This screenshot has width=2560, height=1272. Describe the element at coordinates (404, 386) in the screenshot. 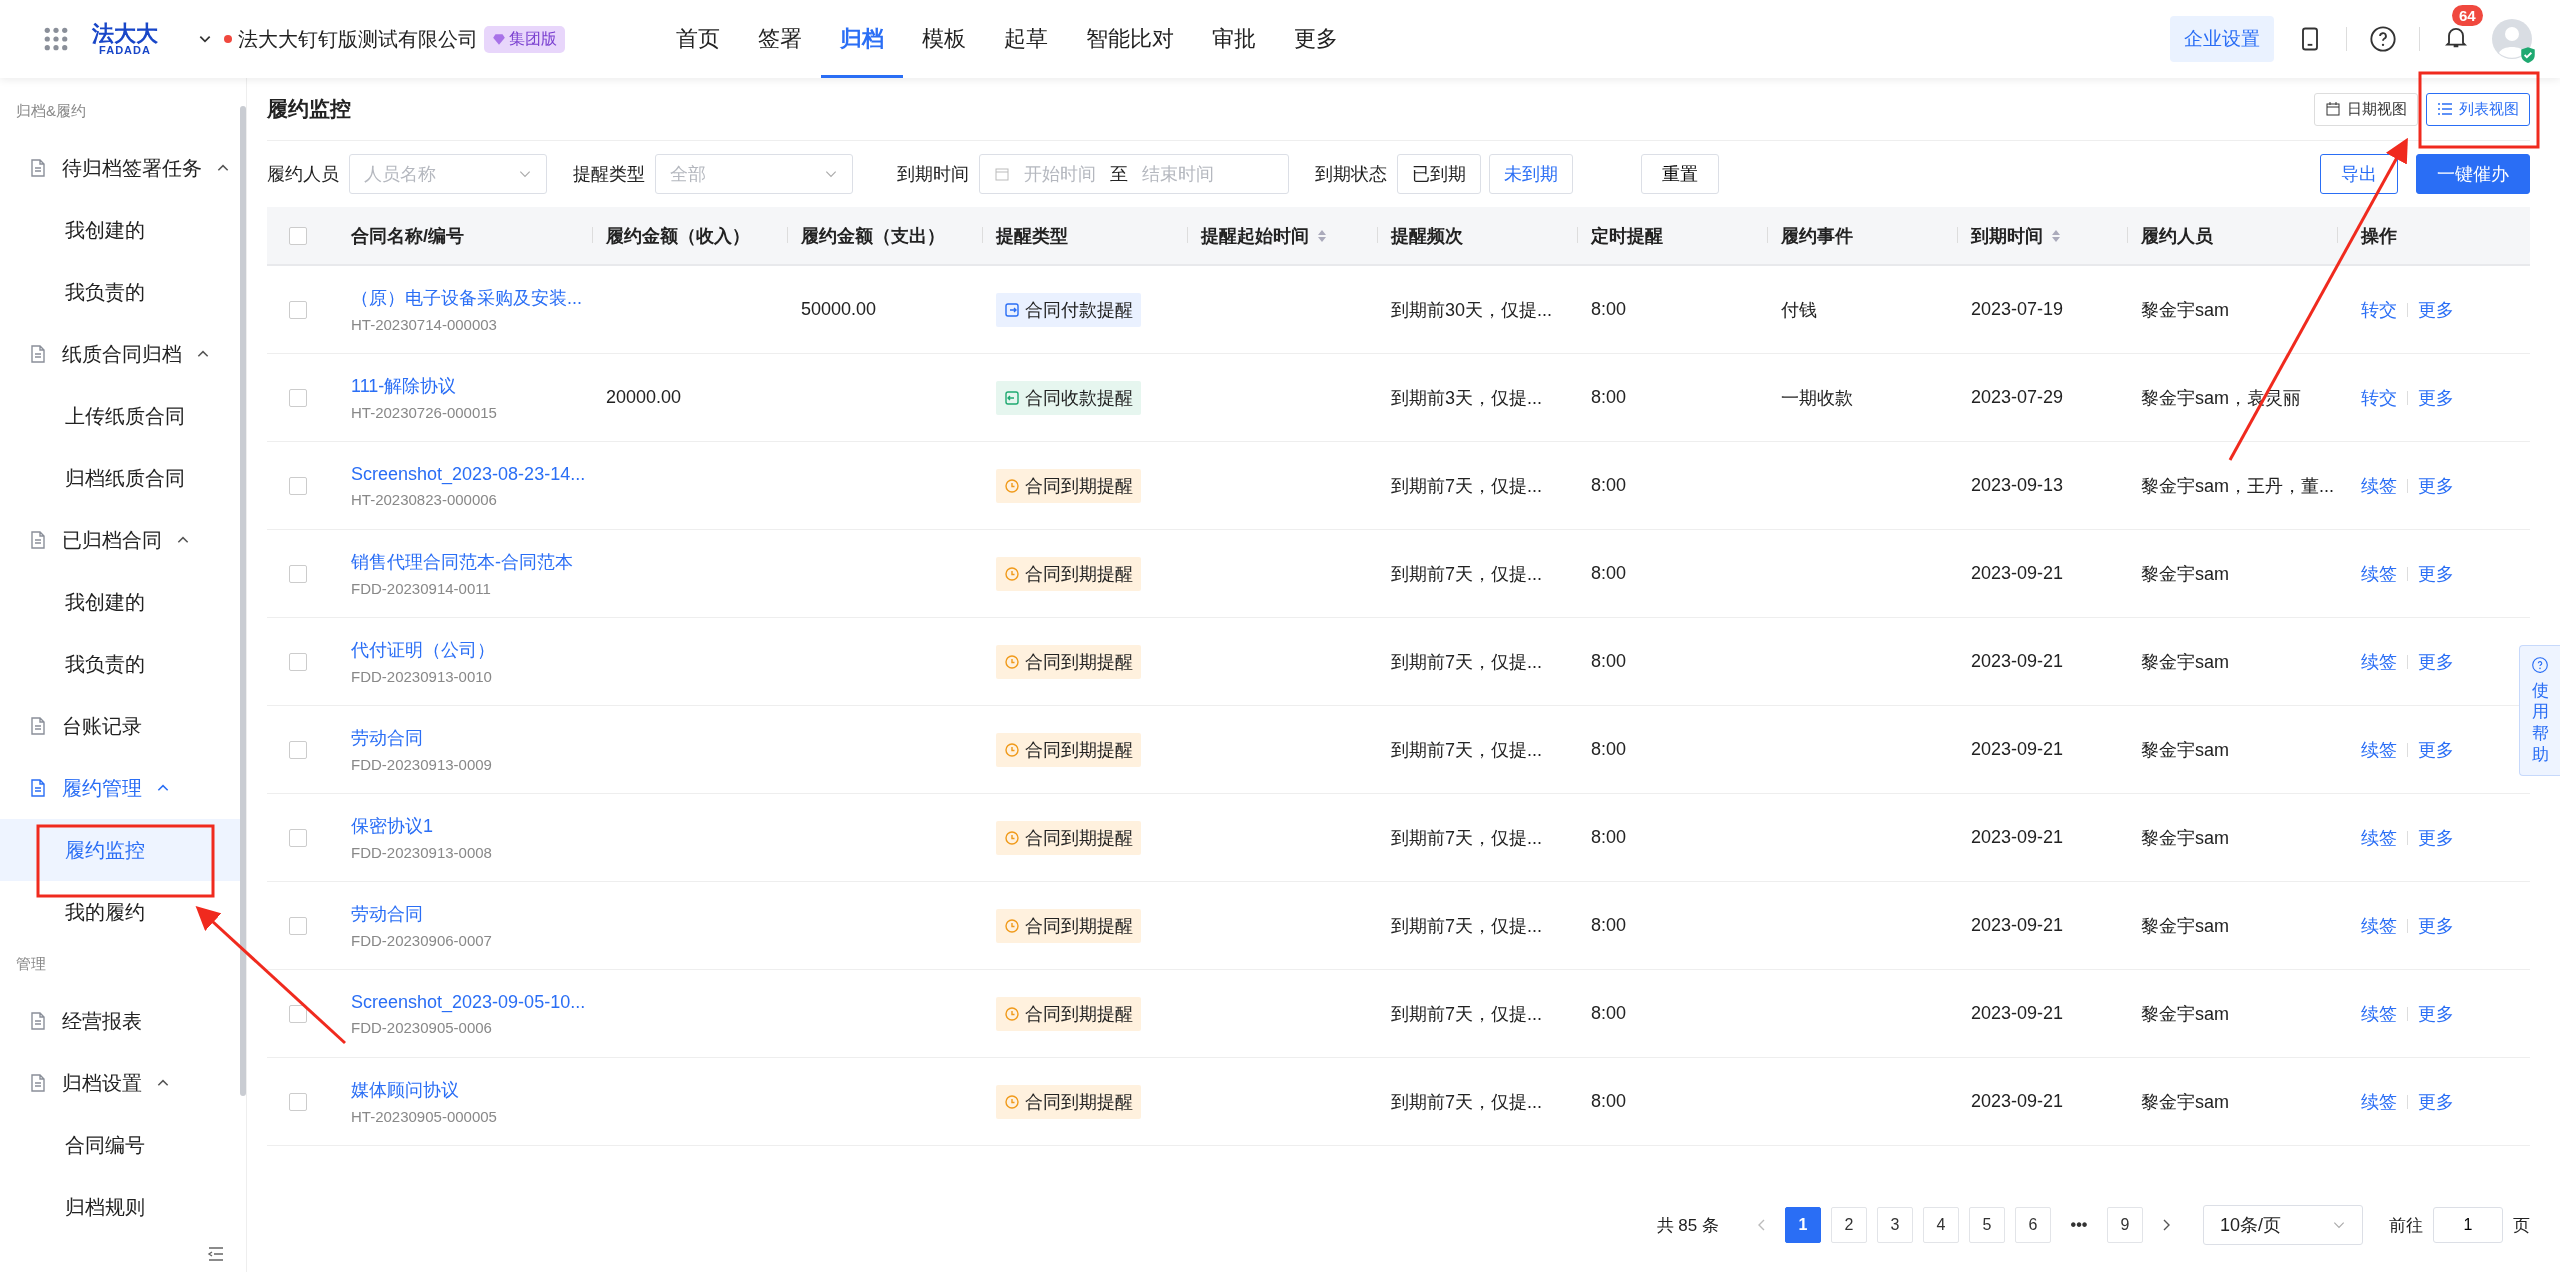

I see `contract-name-link: 111-解除协议` at that location.